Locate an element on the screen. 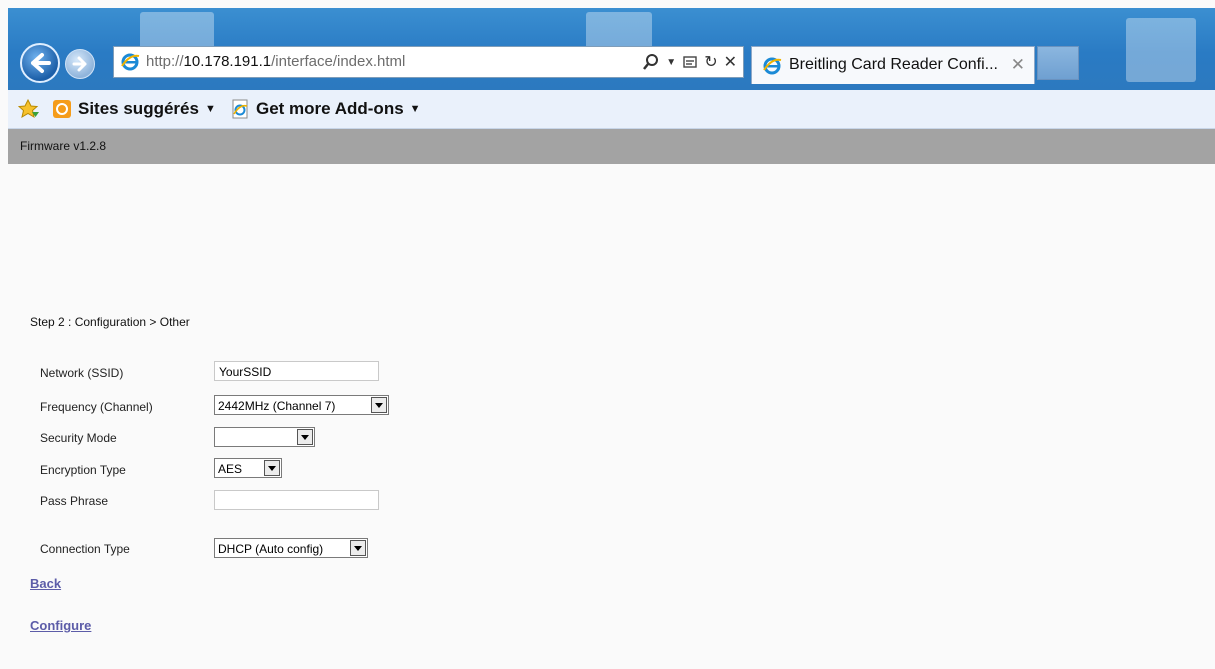 The width and height of the screenshot is (1215, 669). passphrase-input is located at coordinates (296, 500).